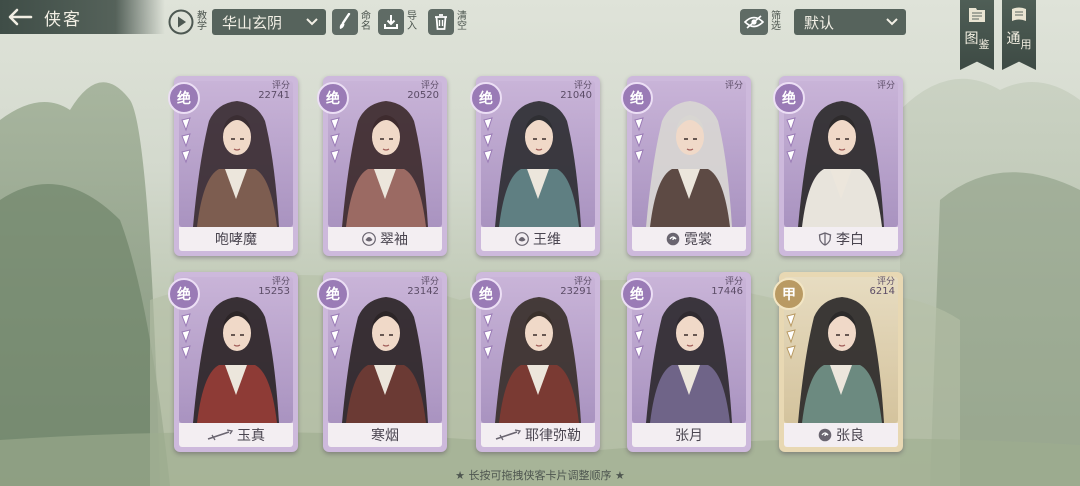 The image size is (1080, 486). Describe the element at coordinates (1026, 44) in the screenshot. I see `general-label-2: 用` at that location.